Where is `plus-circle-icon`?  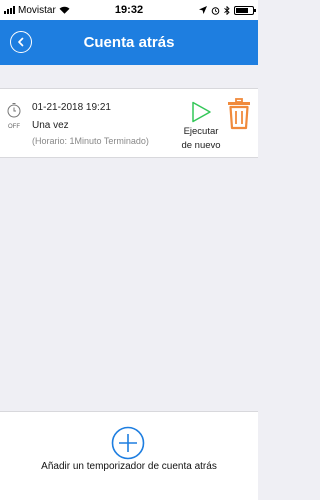
plus-circle-icon is located at coordinates (128, 443).